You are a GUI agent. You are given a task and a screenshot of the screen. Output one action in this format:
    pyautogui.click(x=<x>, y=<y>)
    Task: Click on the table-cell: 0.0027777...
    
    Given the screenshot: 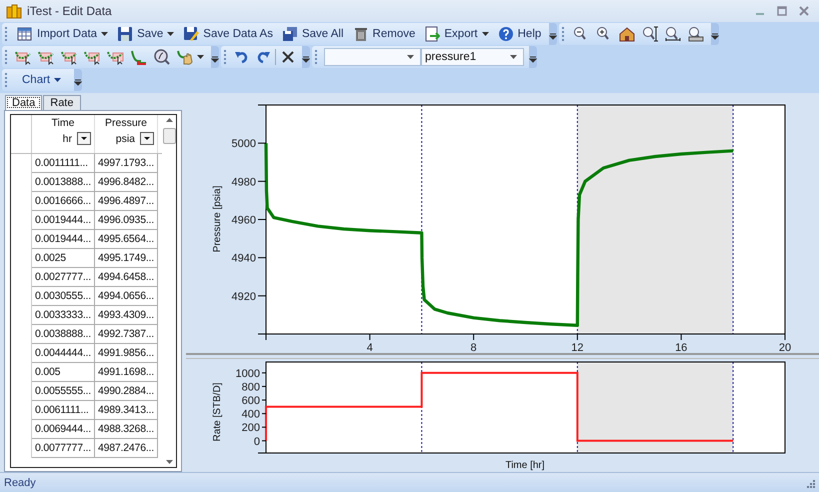 What is the action you would take?
    pyautogui.click(x=63, y=277)
    